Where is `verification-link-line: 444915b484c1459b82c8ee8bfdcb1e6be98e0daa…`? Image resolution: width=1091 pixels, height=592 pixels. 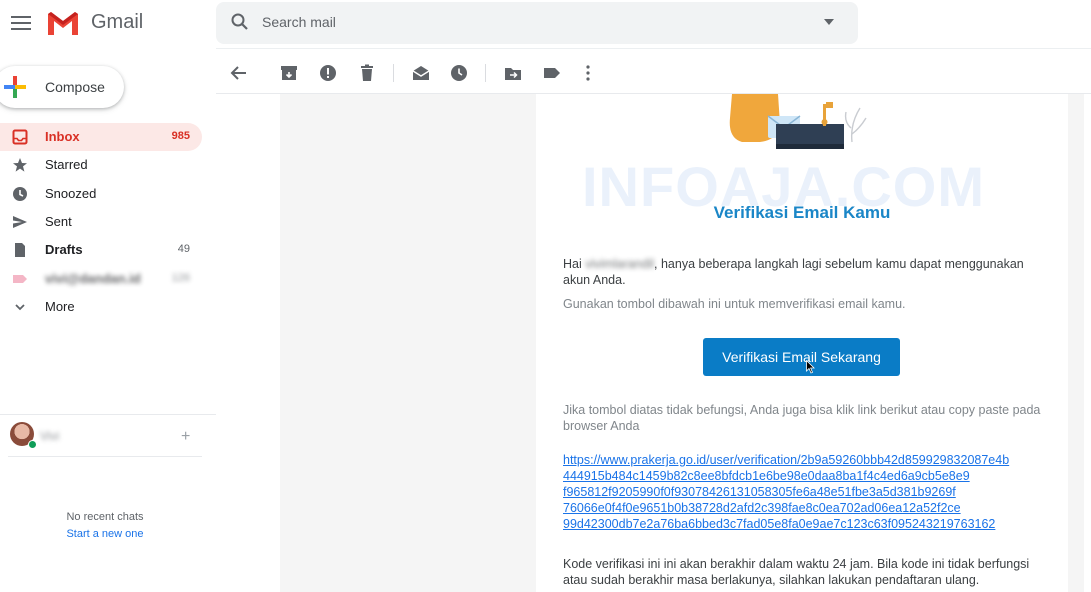 verification-link-line: 444915b484c1459b82c8ee8bfdcb1e6be98e0daa… is located at coordinates (798, 476).